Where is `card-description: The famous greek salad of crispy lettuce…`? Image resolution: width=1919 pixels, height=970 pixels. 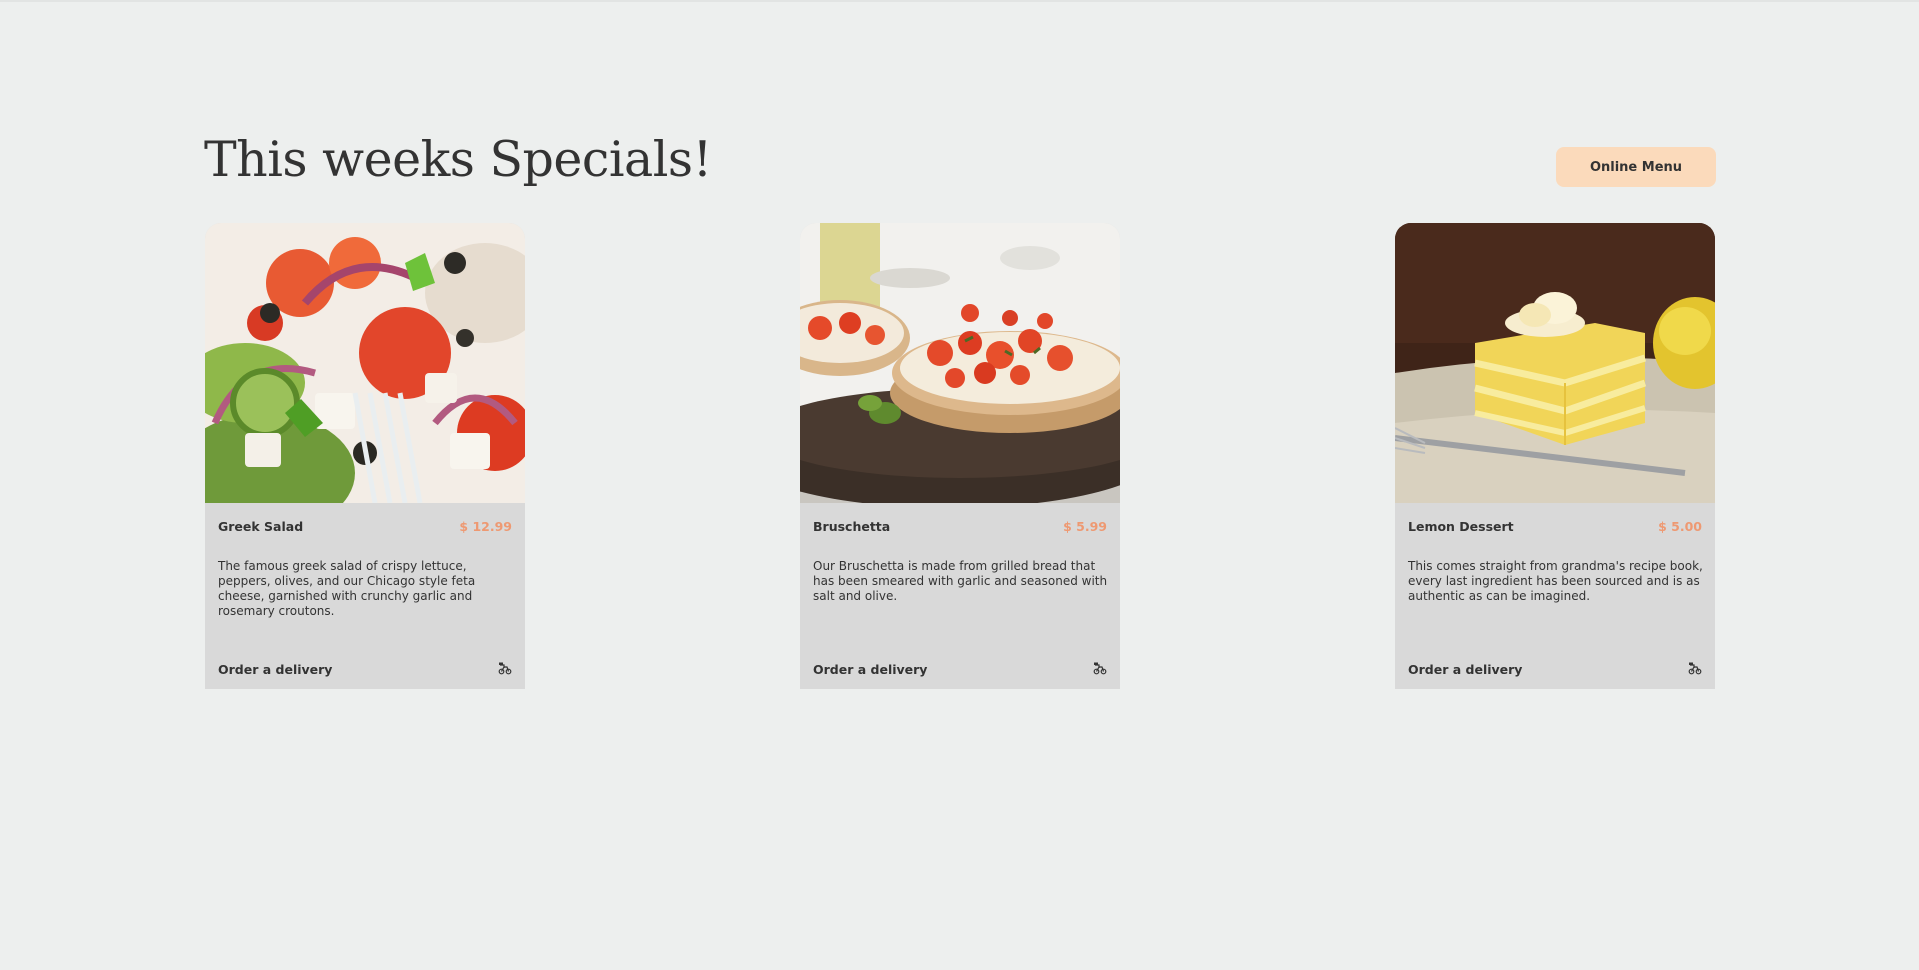
card-description: The famous greek salad of crispy lettuce… is located at coordinates (347, 588).